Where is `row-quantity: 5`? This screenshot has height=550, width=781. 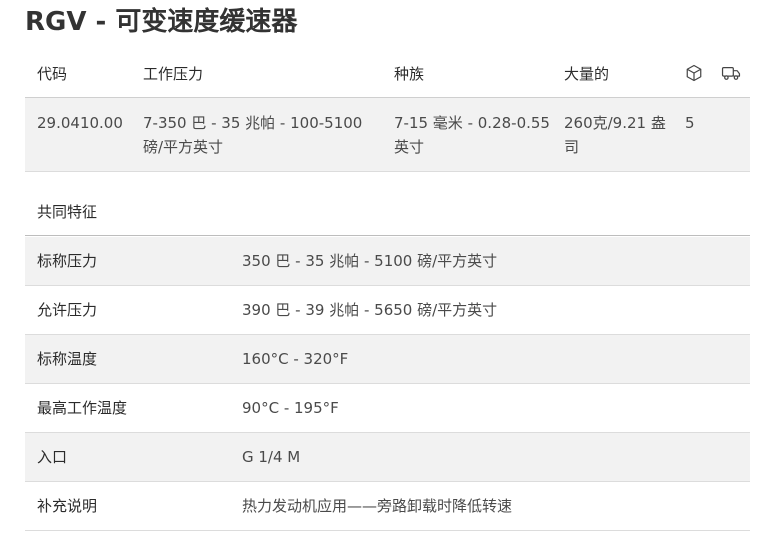
row-quantity: 5 is located at coordinates (690, 123).